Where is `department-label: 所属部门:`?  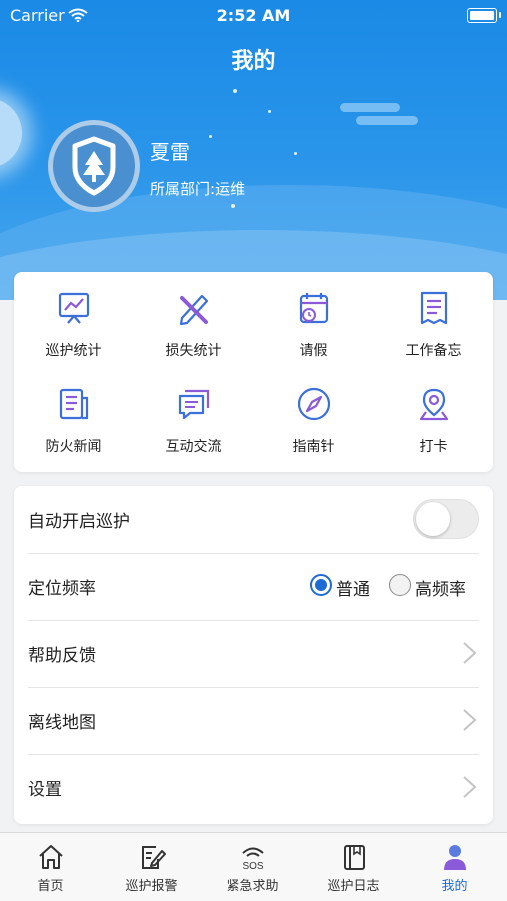 department-label: 所属部门: is located at coordinates (183, 189).